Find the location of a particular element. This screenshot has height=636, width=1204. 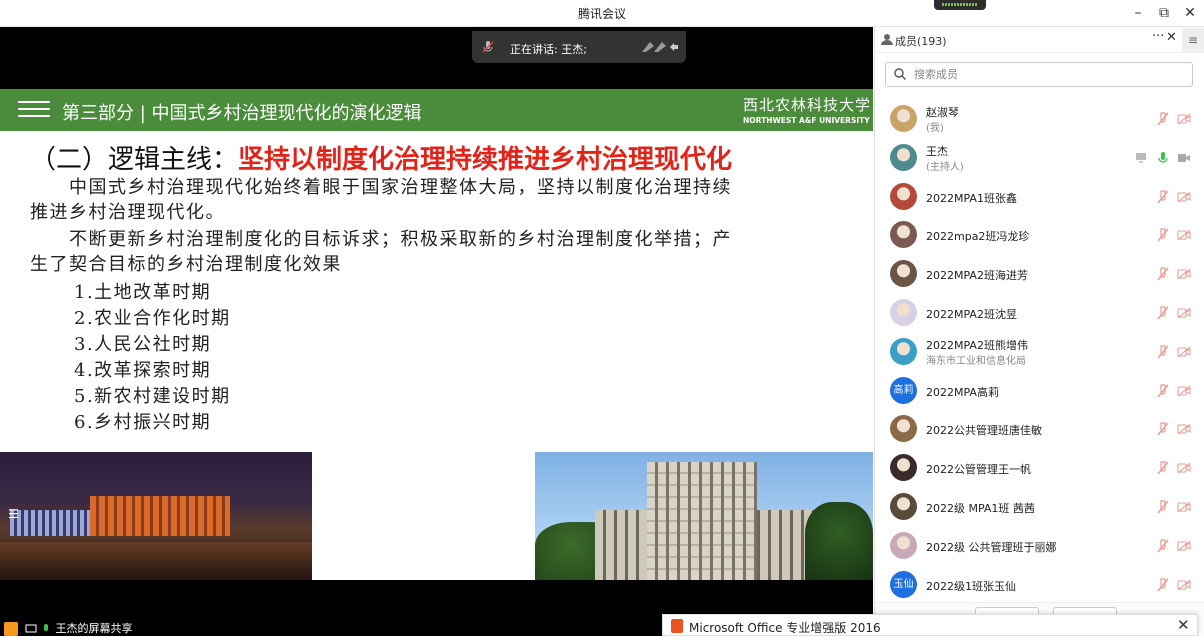

campus-building-photo is located at coordinates (704, 516).